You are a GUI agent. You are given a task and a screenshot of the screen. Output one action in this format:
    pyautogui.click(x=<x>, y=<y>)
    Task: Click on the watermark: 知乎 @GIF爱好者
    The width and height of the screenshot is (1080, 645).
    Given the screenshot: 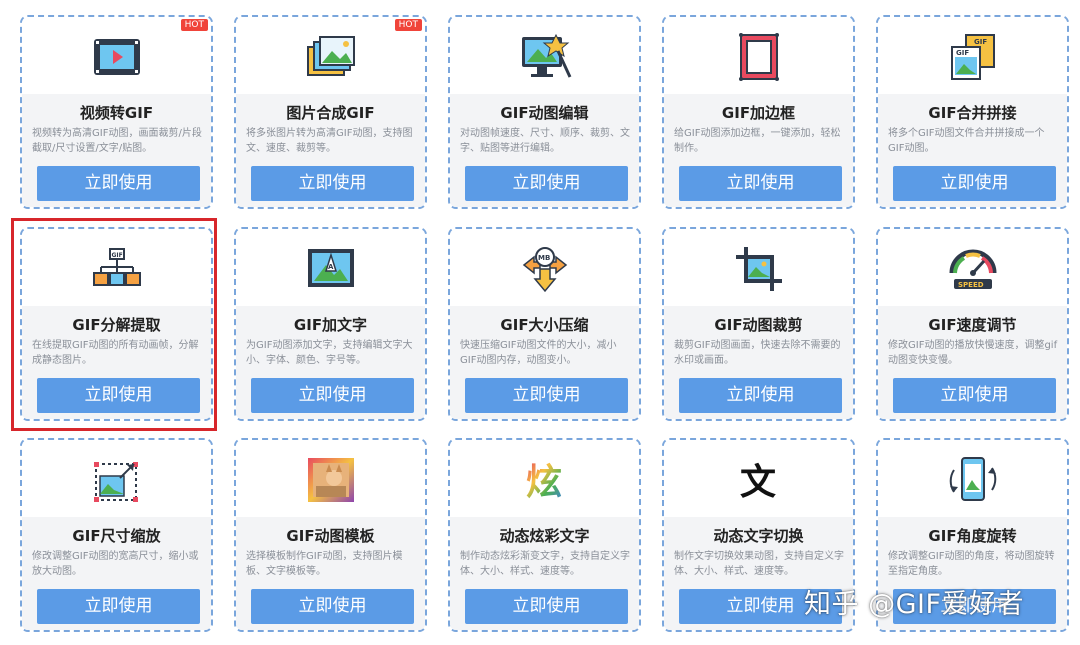 What is the action you would take?
    pyautogui.click(x=914, y=604)
    